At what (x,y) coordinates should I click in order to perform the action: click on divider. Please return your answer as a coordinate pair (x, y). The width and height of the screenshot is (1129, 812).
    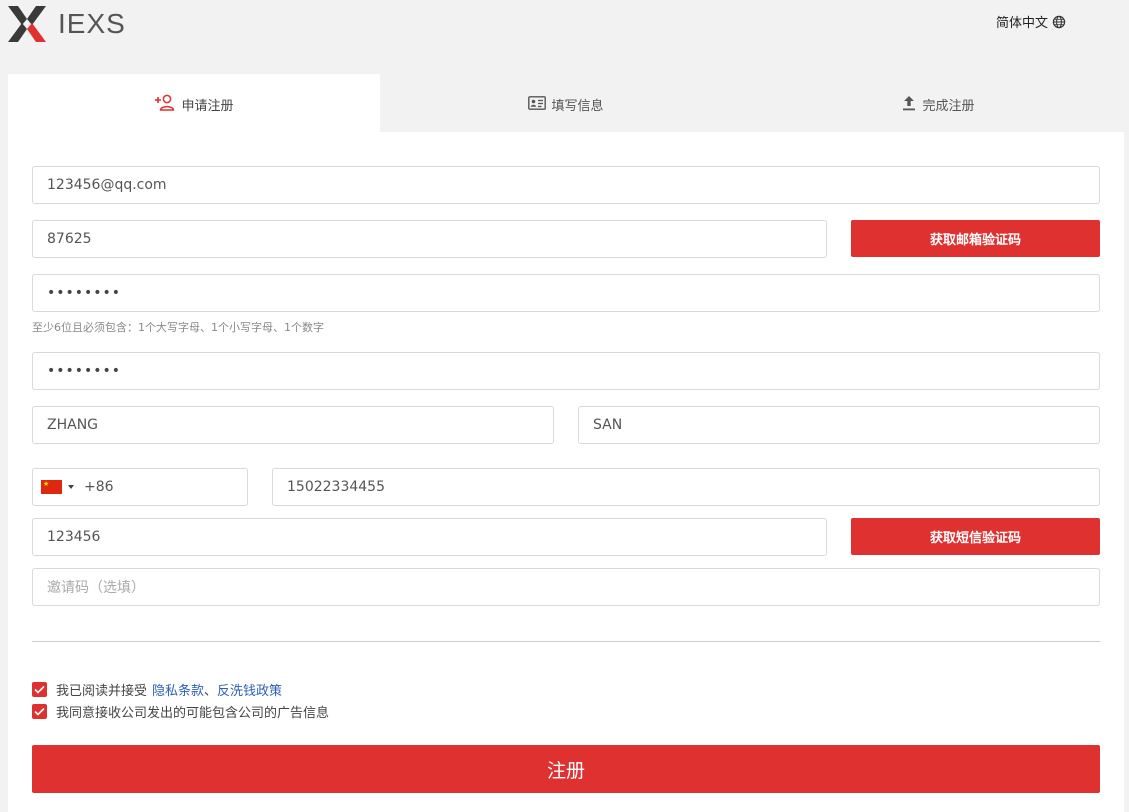
    Looking at the image, I should click on (566, 641).